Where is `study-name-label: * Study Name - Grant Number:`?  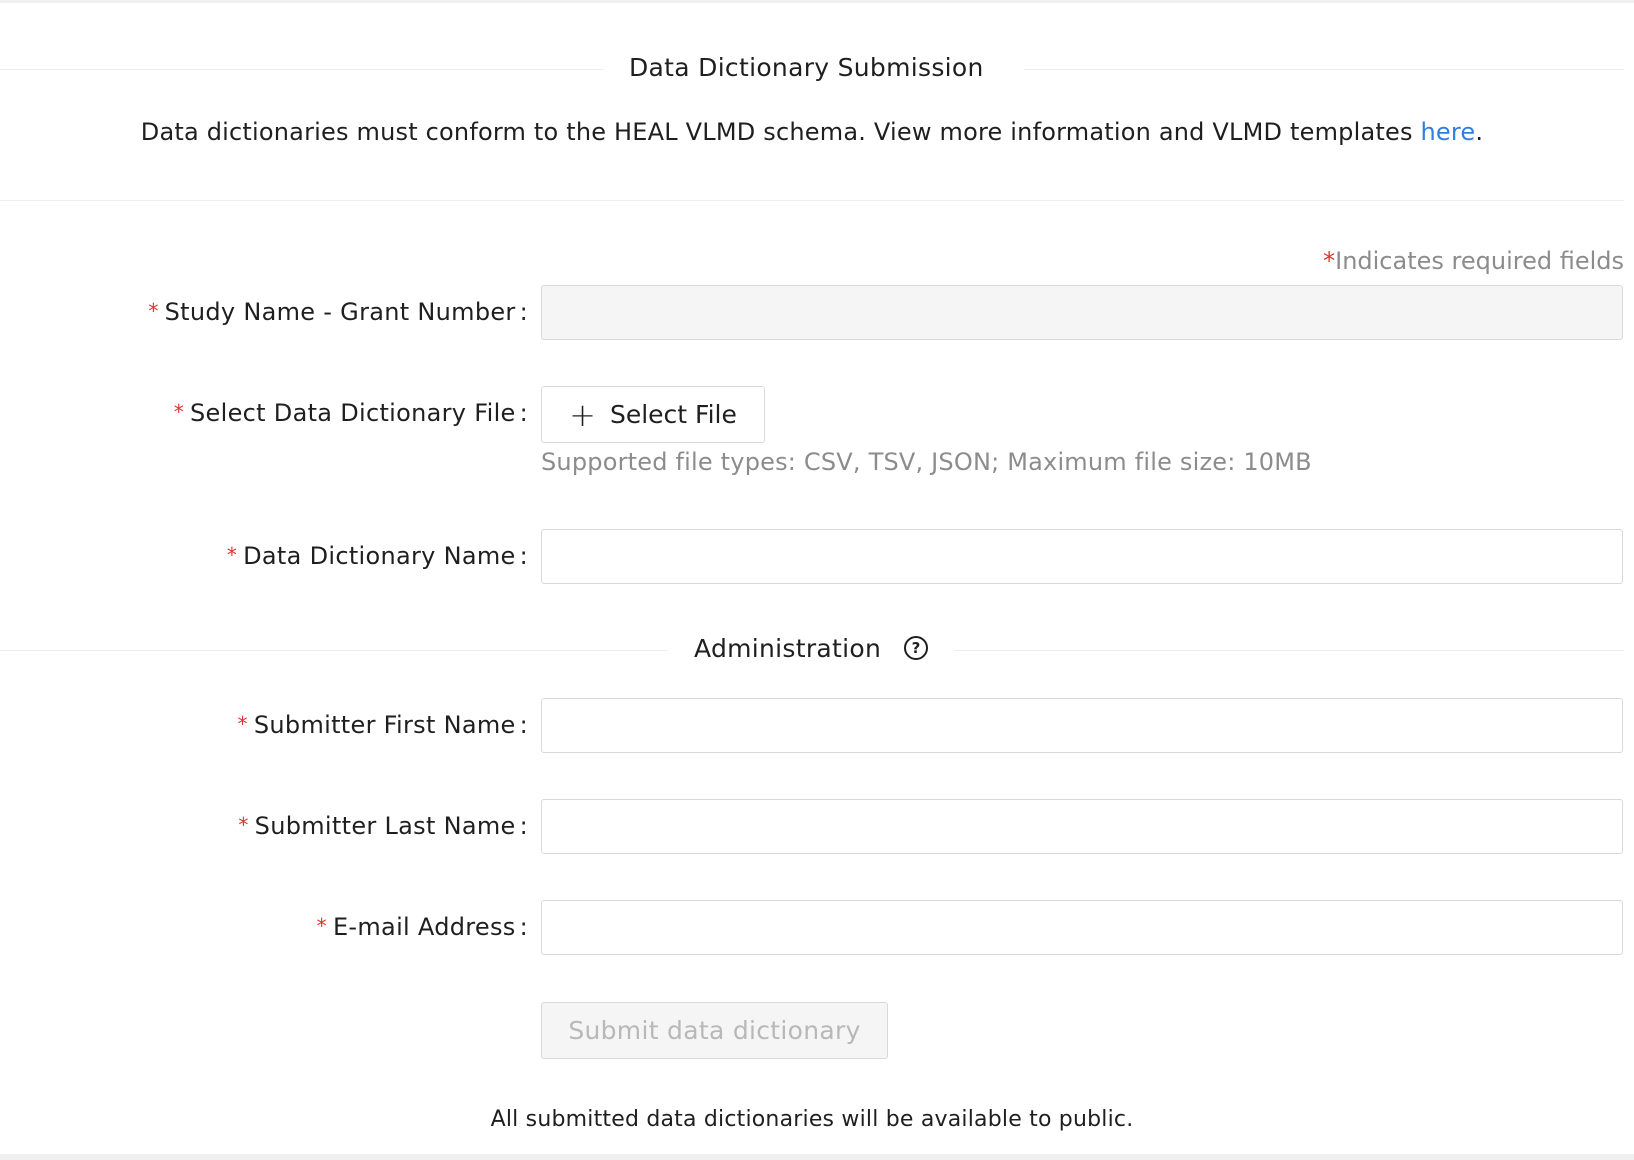 study-name-label: * Study Name - Grant Number: is located at coordinates (338, 312).